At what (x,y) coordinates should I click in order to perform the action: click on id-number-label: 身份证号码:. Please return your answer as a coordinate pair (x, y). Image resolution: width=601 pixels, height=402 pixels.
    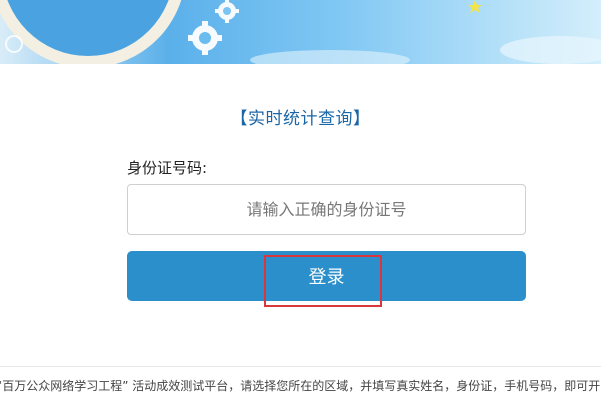
    Looking at the image, I should click on (167, 168).